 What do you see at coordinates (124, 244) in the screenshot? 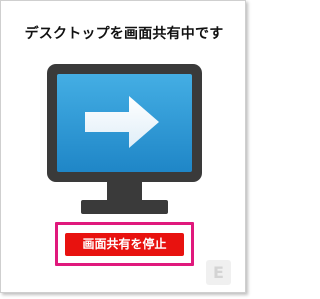
I see `stop-screen-share-button: 画面共有を停止` at bounding box center [124, 244].